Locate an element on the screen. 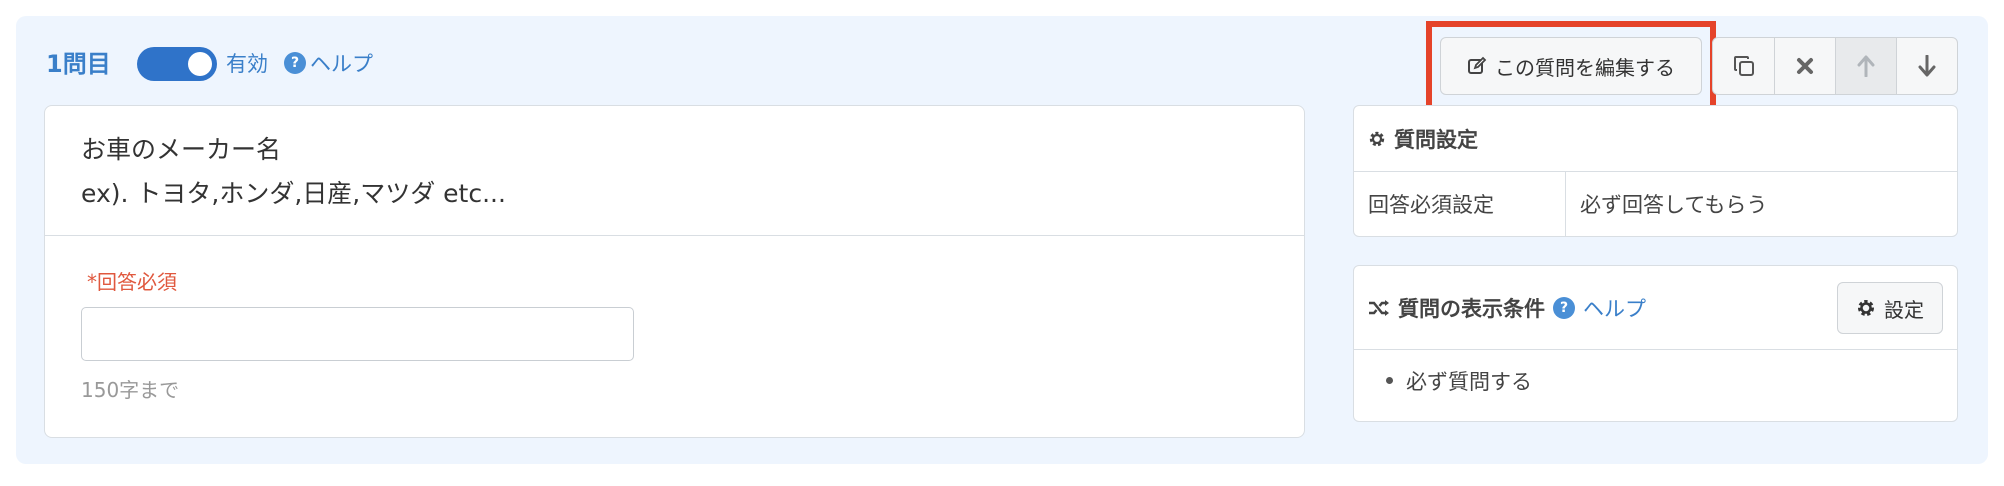 The image size is (2004, 486). edit-icon is located at coordinates (1477, 65).